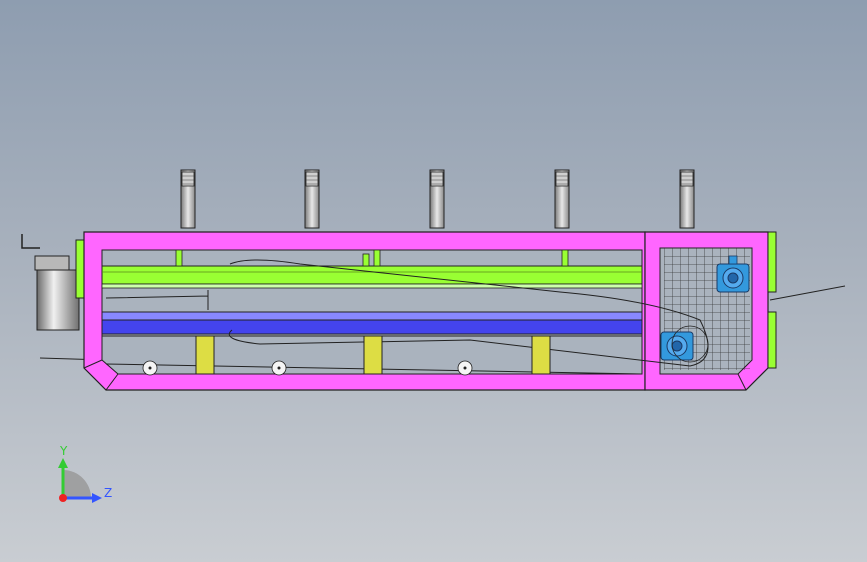 The height and width of the screenshot is (562, 867). What do you see at coordinates (53, 282) in the screenshot?
I see `drive-motor` at bounding box center [53, 282].